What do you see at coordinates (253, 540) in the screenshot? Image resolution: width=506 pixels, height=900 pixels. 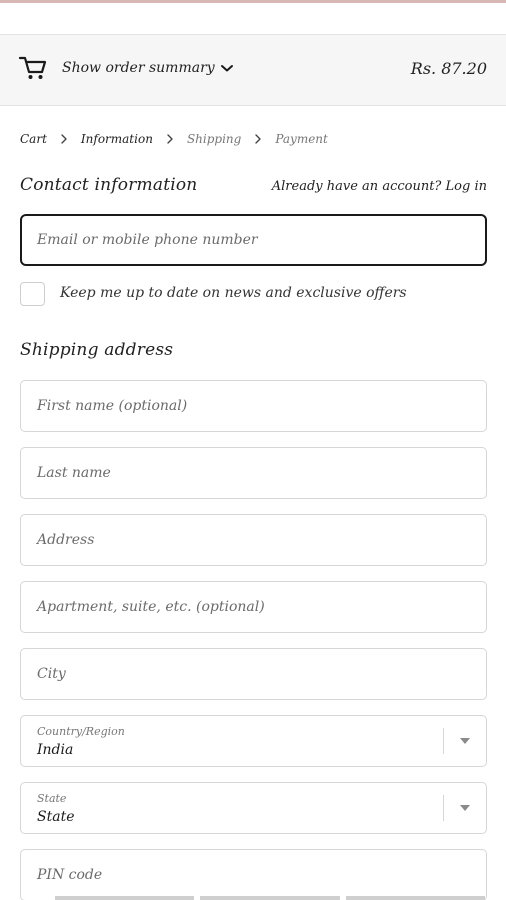 I see `address-field: Address` at bounding box center [253, 540].